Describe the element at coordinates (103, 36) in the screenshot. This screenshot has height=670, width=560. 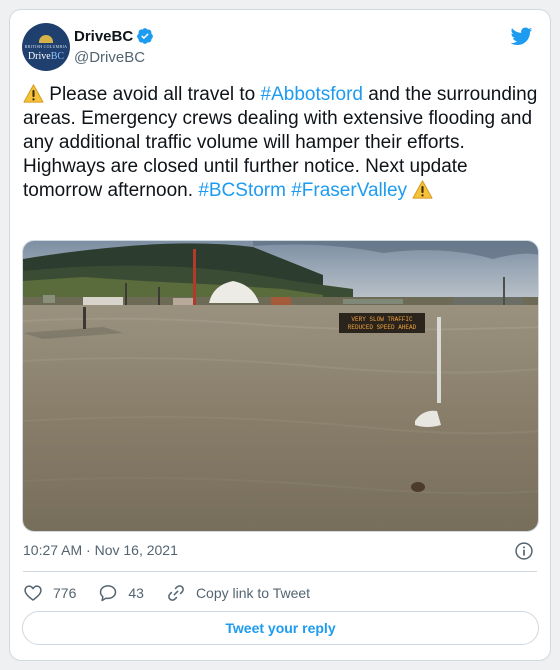
I see `display-name: DriveBC` at that location.